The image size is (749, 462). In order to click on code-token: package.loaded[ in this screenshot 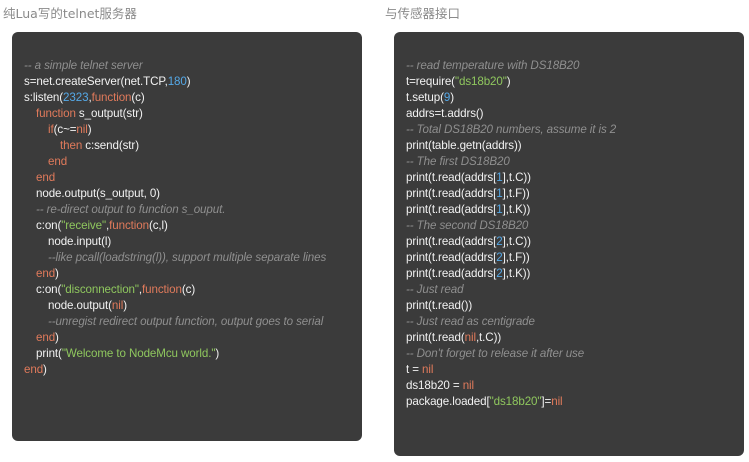, I will do `click(448, 401)`.